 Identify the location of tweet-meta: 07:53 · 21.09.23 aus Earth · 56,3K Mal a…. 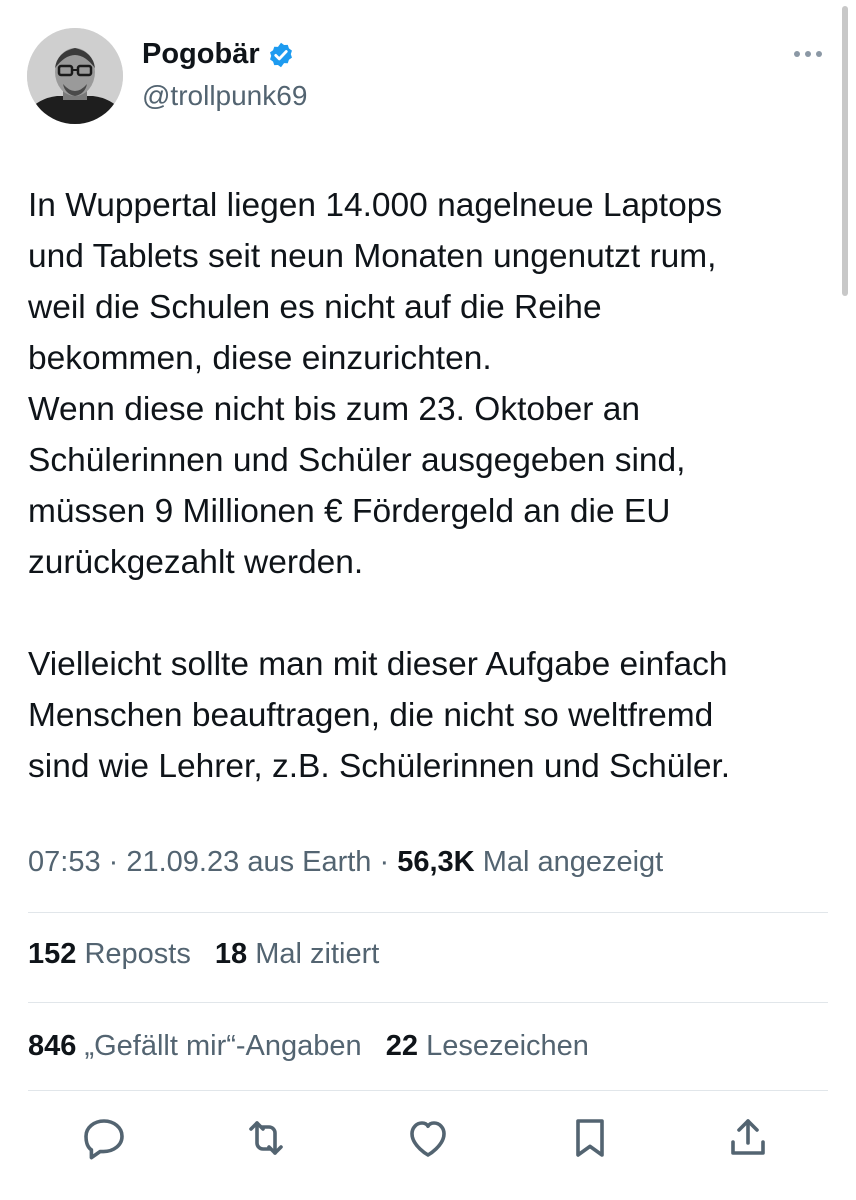
(345, 862).